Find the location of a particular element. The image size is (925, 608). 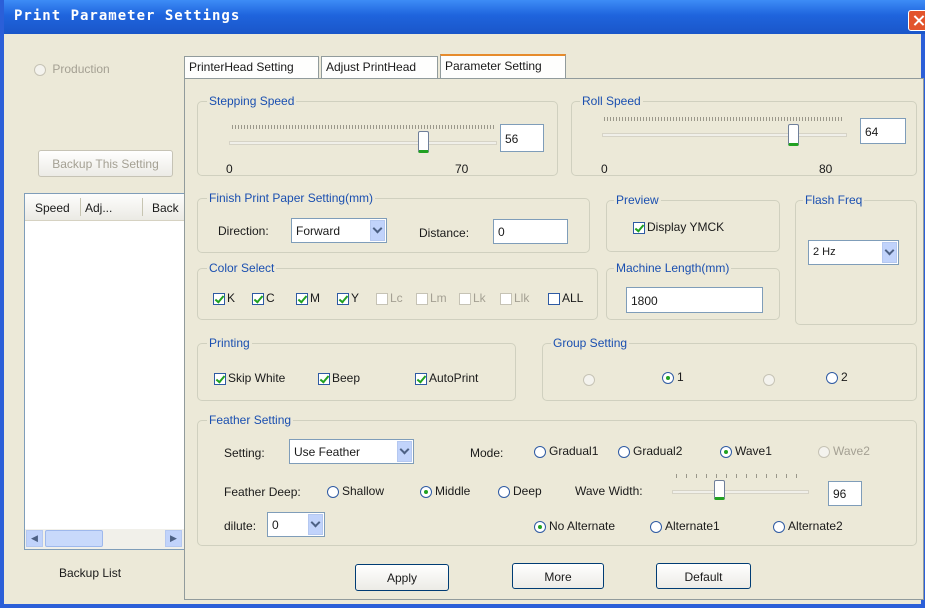

scroll-left-arrow-icon: ◀ is located at coordinates (34, 538).